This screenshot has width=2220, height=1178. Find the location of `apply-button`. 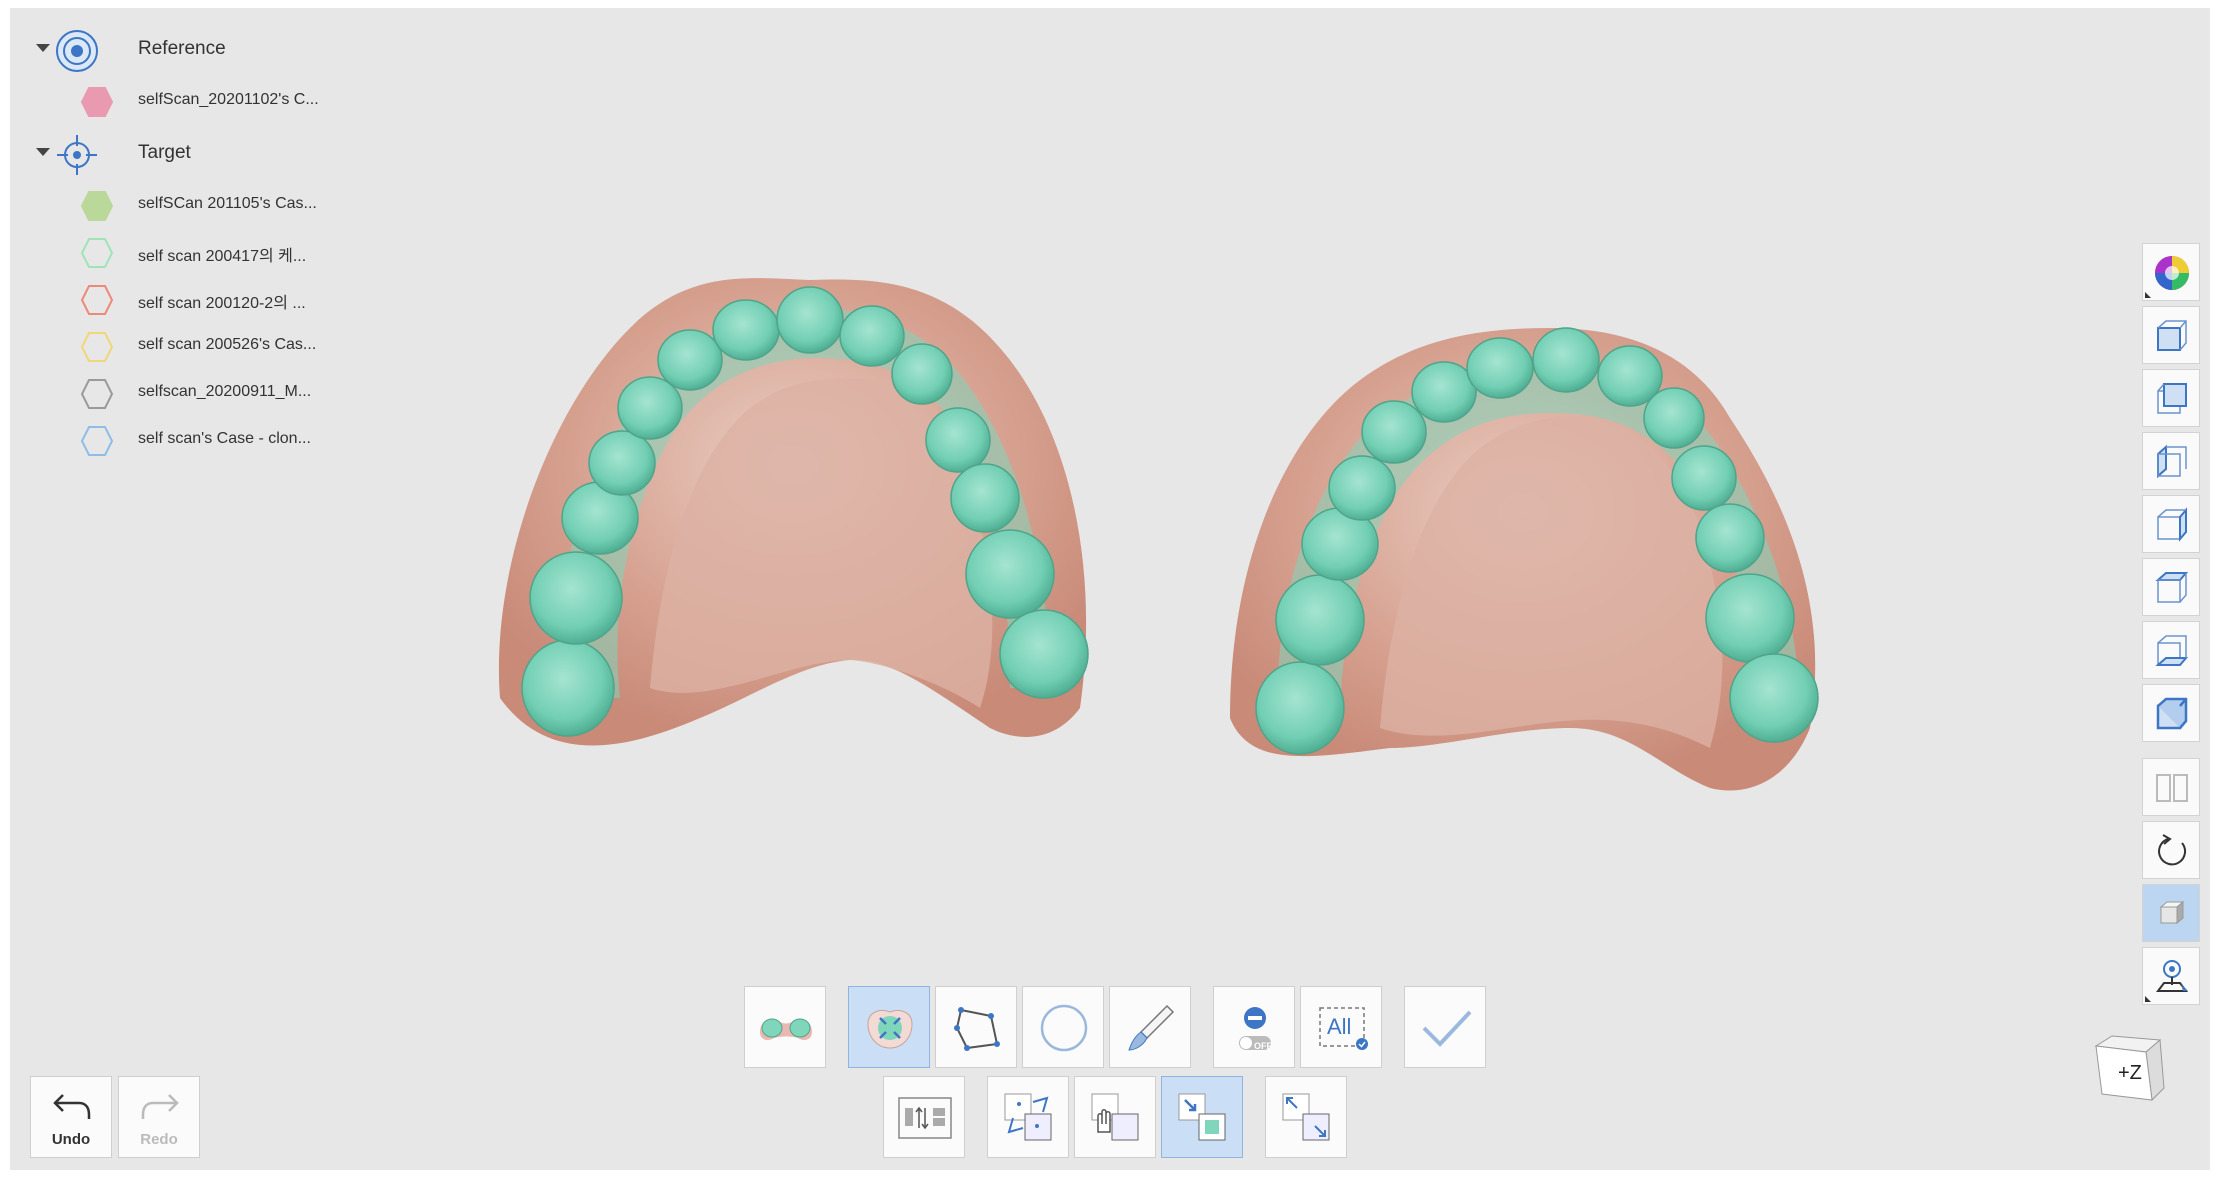

apply-button is located at coordinates (1445, 1027).